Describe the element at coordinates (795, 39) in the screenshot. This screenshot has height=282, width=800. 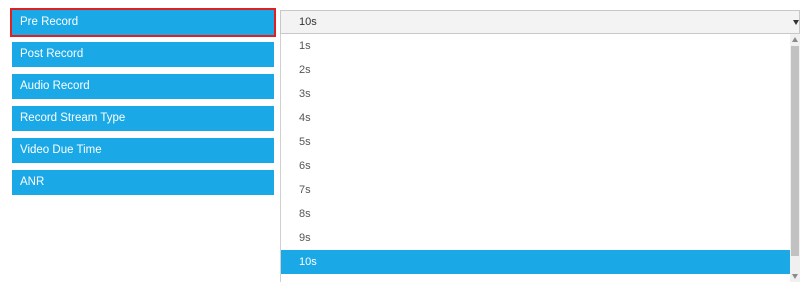
I see `scroll-up-arrow-icon` at that location.